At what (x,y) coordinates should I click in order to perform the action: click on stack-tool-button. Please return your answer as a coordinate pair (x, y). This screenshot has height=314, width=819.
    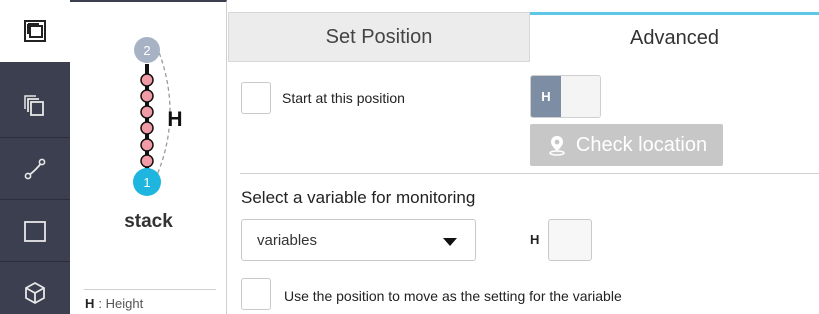
    Looking at the image, I should click on (35, 31).